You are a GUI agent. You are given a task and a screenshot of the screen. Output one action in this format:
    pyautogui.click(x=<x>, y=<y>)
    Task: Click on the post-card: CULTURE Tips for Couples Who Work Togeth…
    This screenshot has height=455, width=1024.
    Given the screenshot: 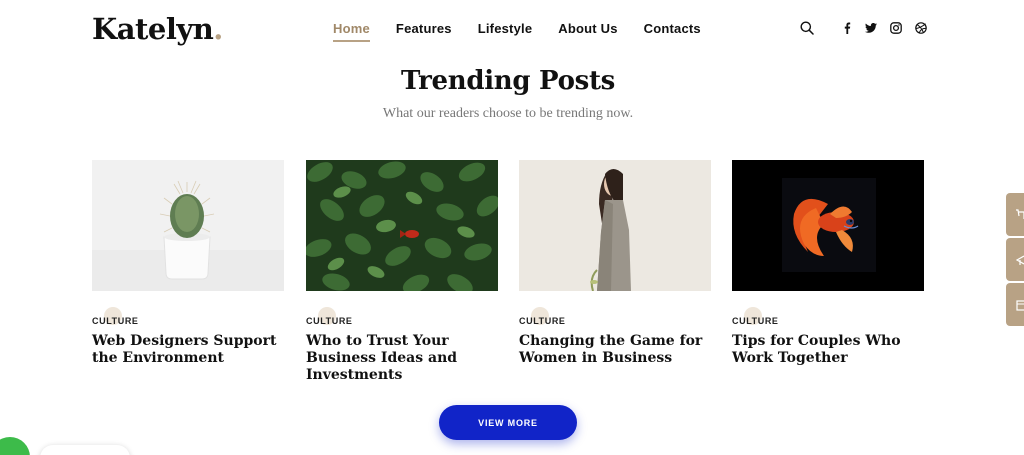 What is the action you would take?
    pyautogui.click(x=828, y=263)
    